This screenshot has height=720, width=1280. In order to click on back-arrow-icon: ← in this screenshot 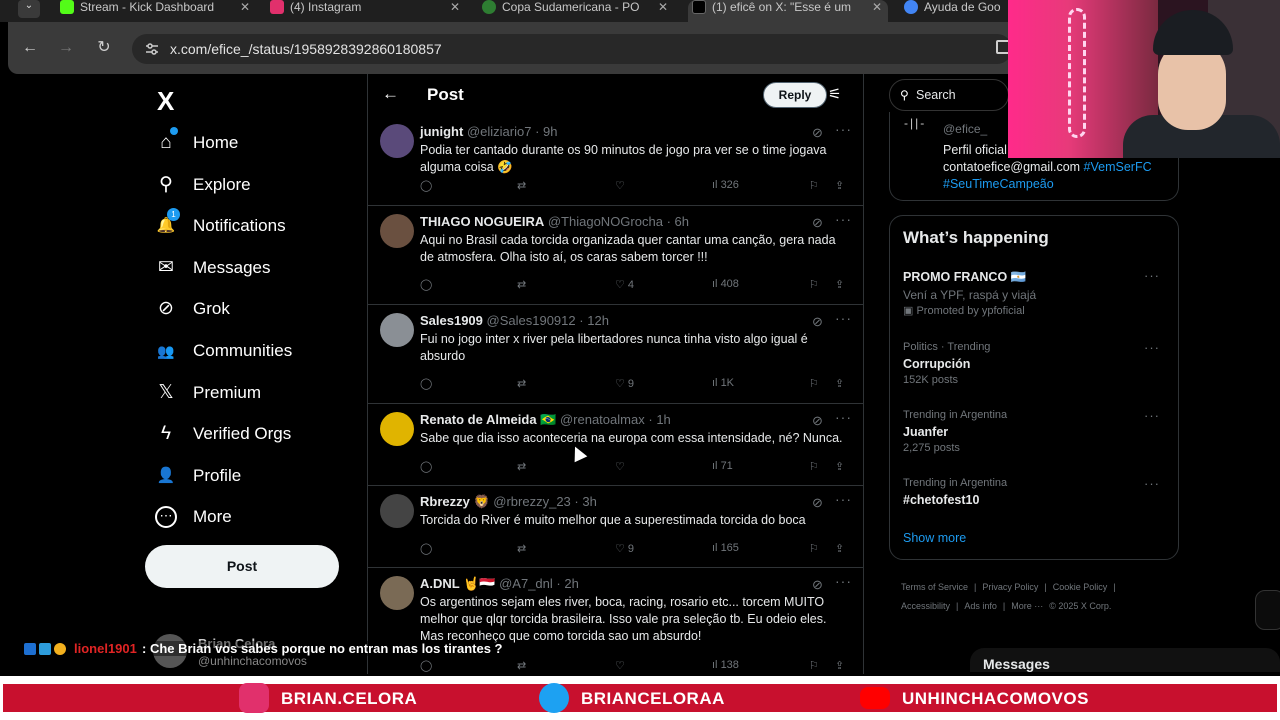, I will do `click(390, 94)`.